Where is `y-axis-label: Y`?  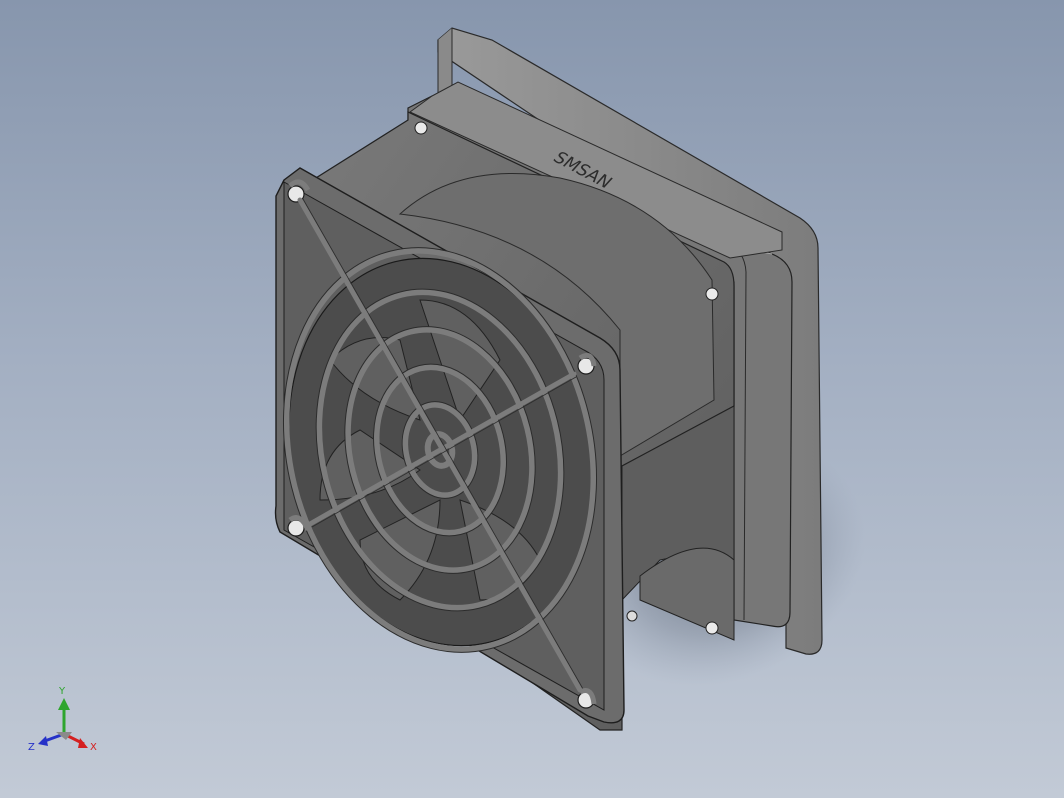
y-axis-label: Y is located at coordinates (62, 691).